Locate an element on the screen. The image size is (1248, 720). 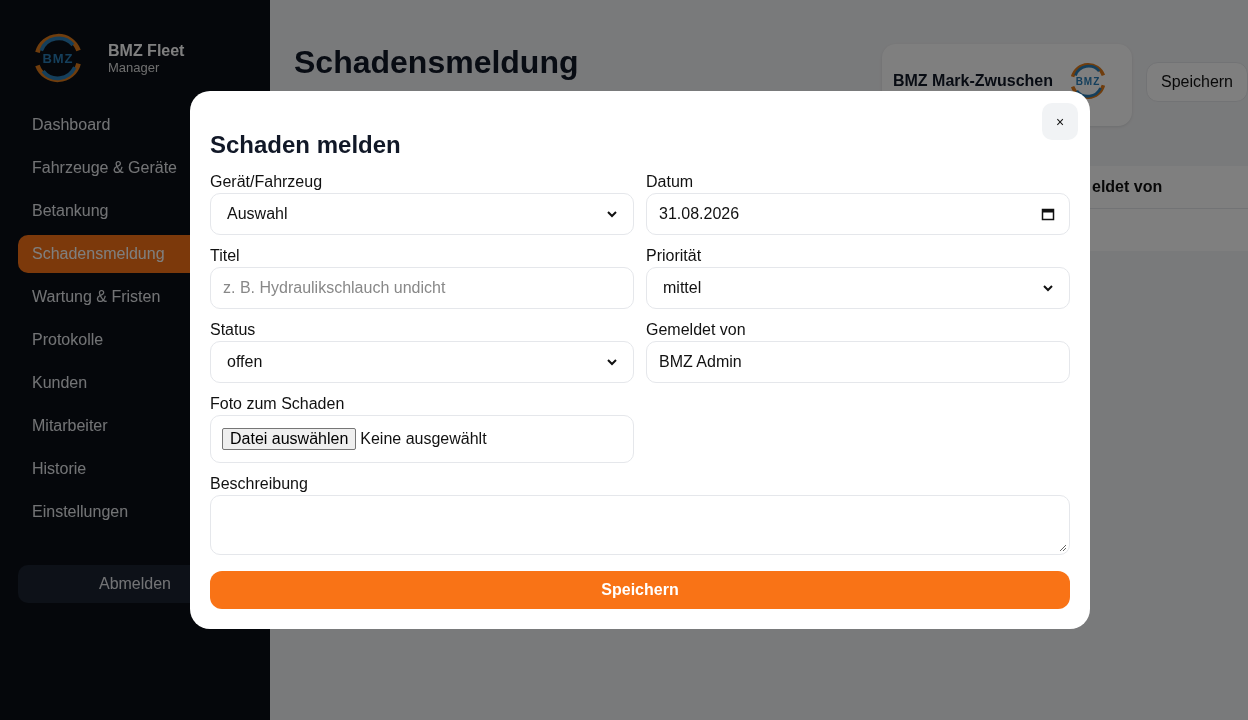
submit-button: Speichern is located at coordinates (640, 590).